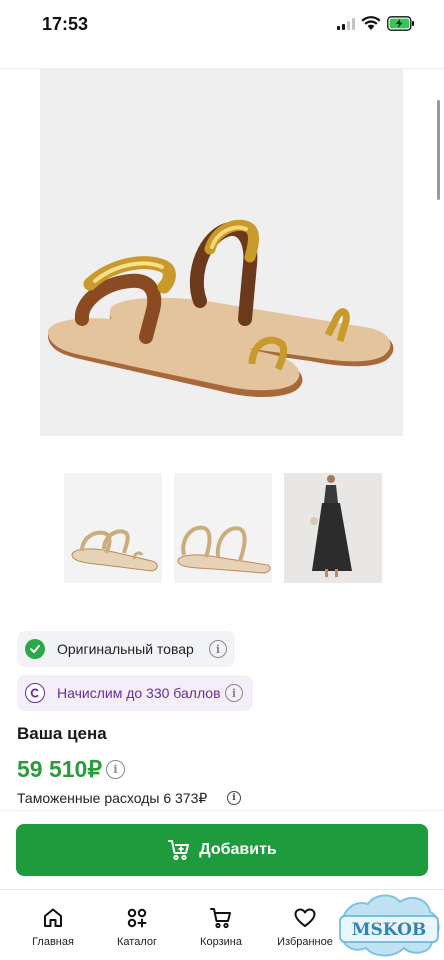 The height and width of the screenshot is (960, 444). I want to click on nav-label: Главная, so click(53, 942).